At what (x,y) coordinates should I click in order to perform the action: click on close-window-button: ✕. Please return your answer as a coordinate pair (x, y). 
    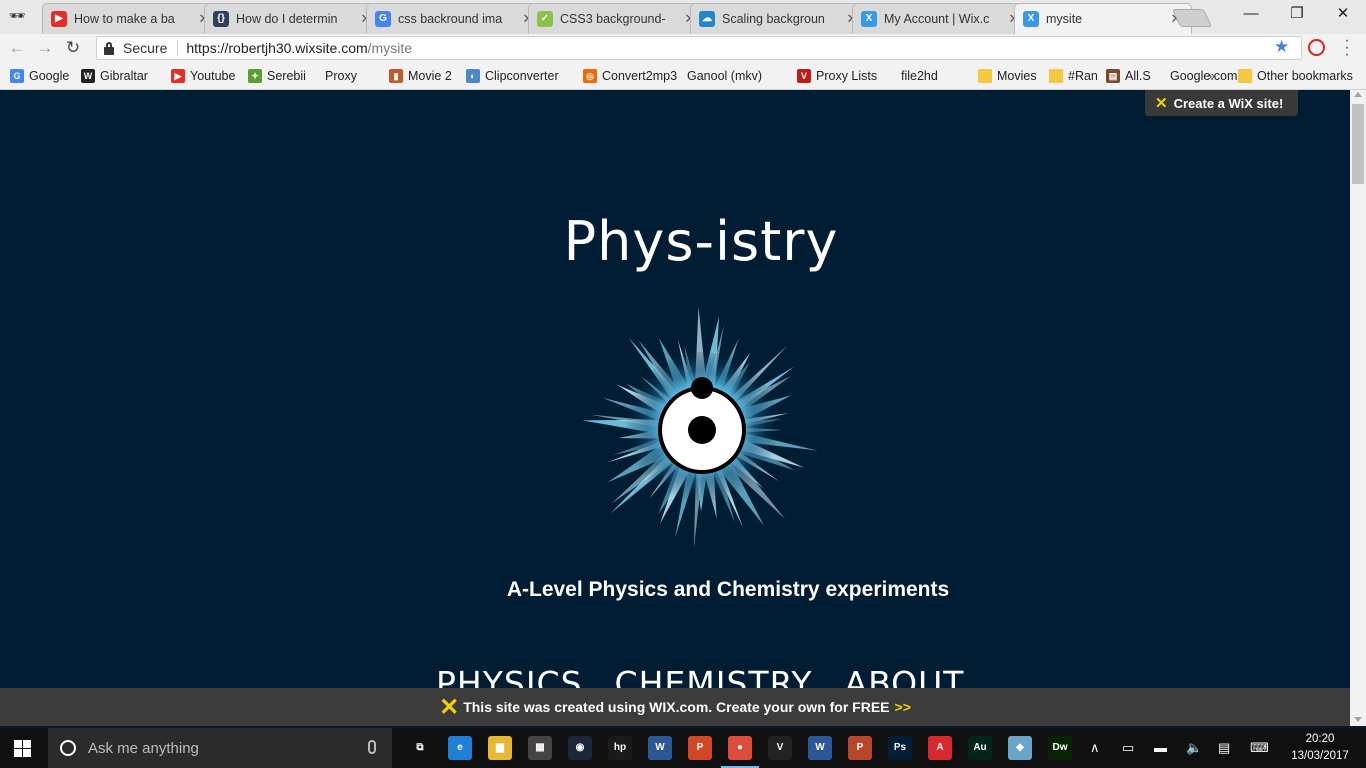
    Looking at the image, I should click on (1343, 15).